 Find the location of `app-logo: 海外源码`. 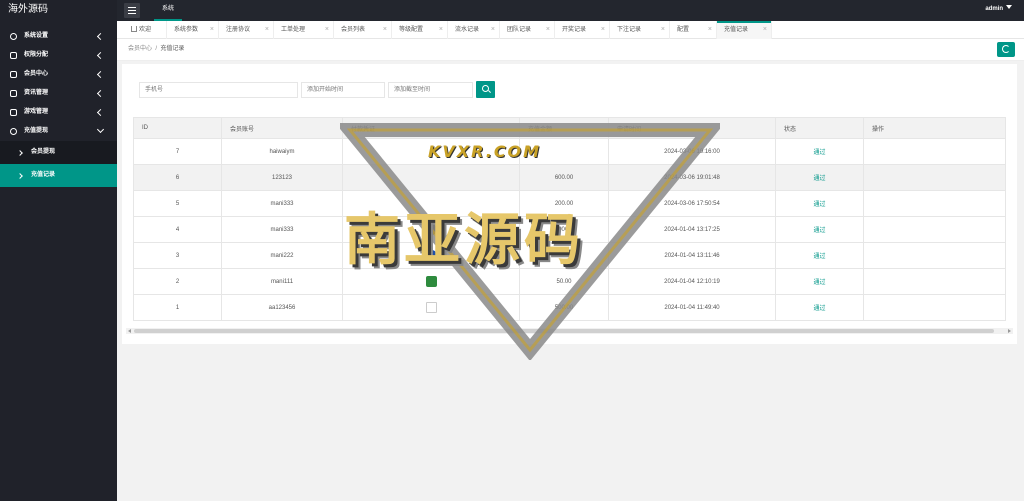

app-logo: 海外源码 is located at coordinates (58, 10).